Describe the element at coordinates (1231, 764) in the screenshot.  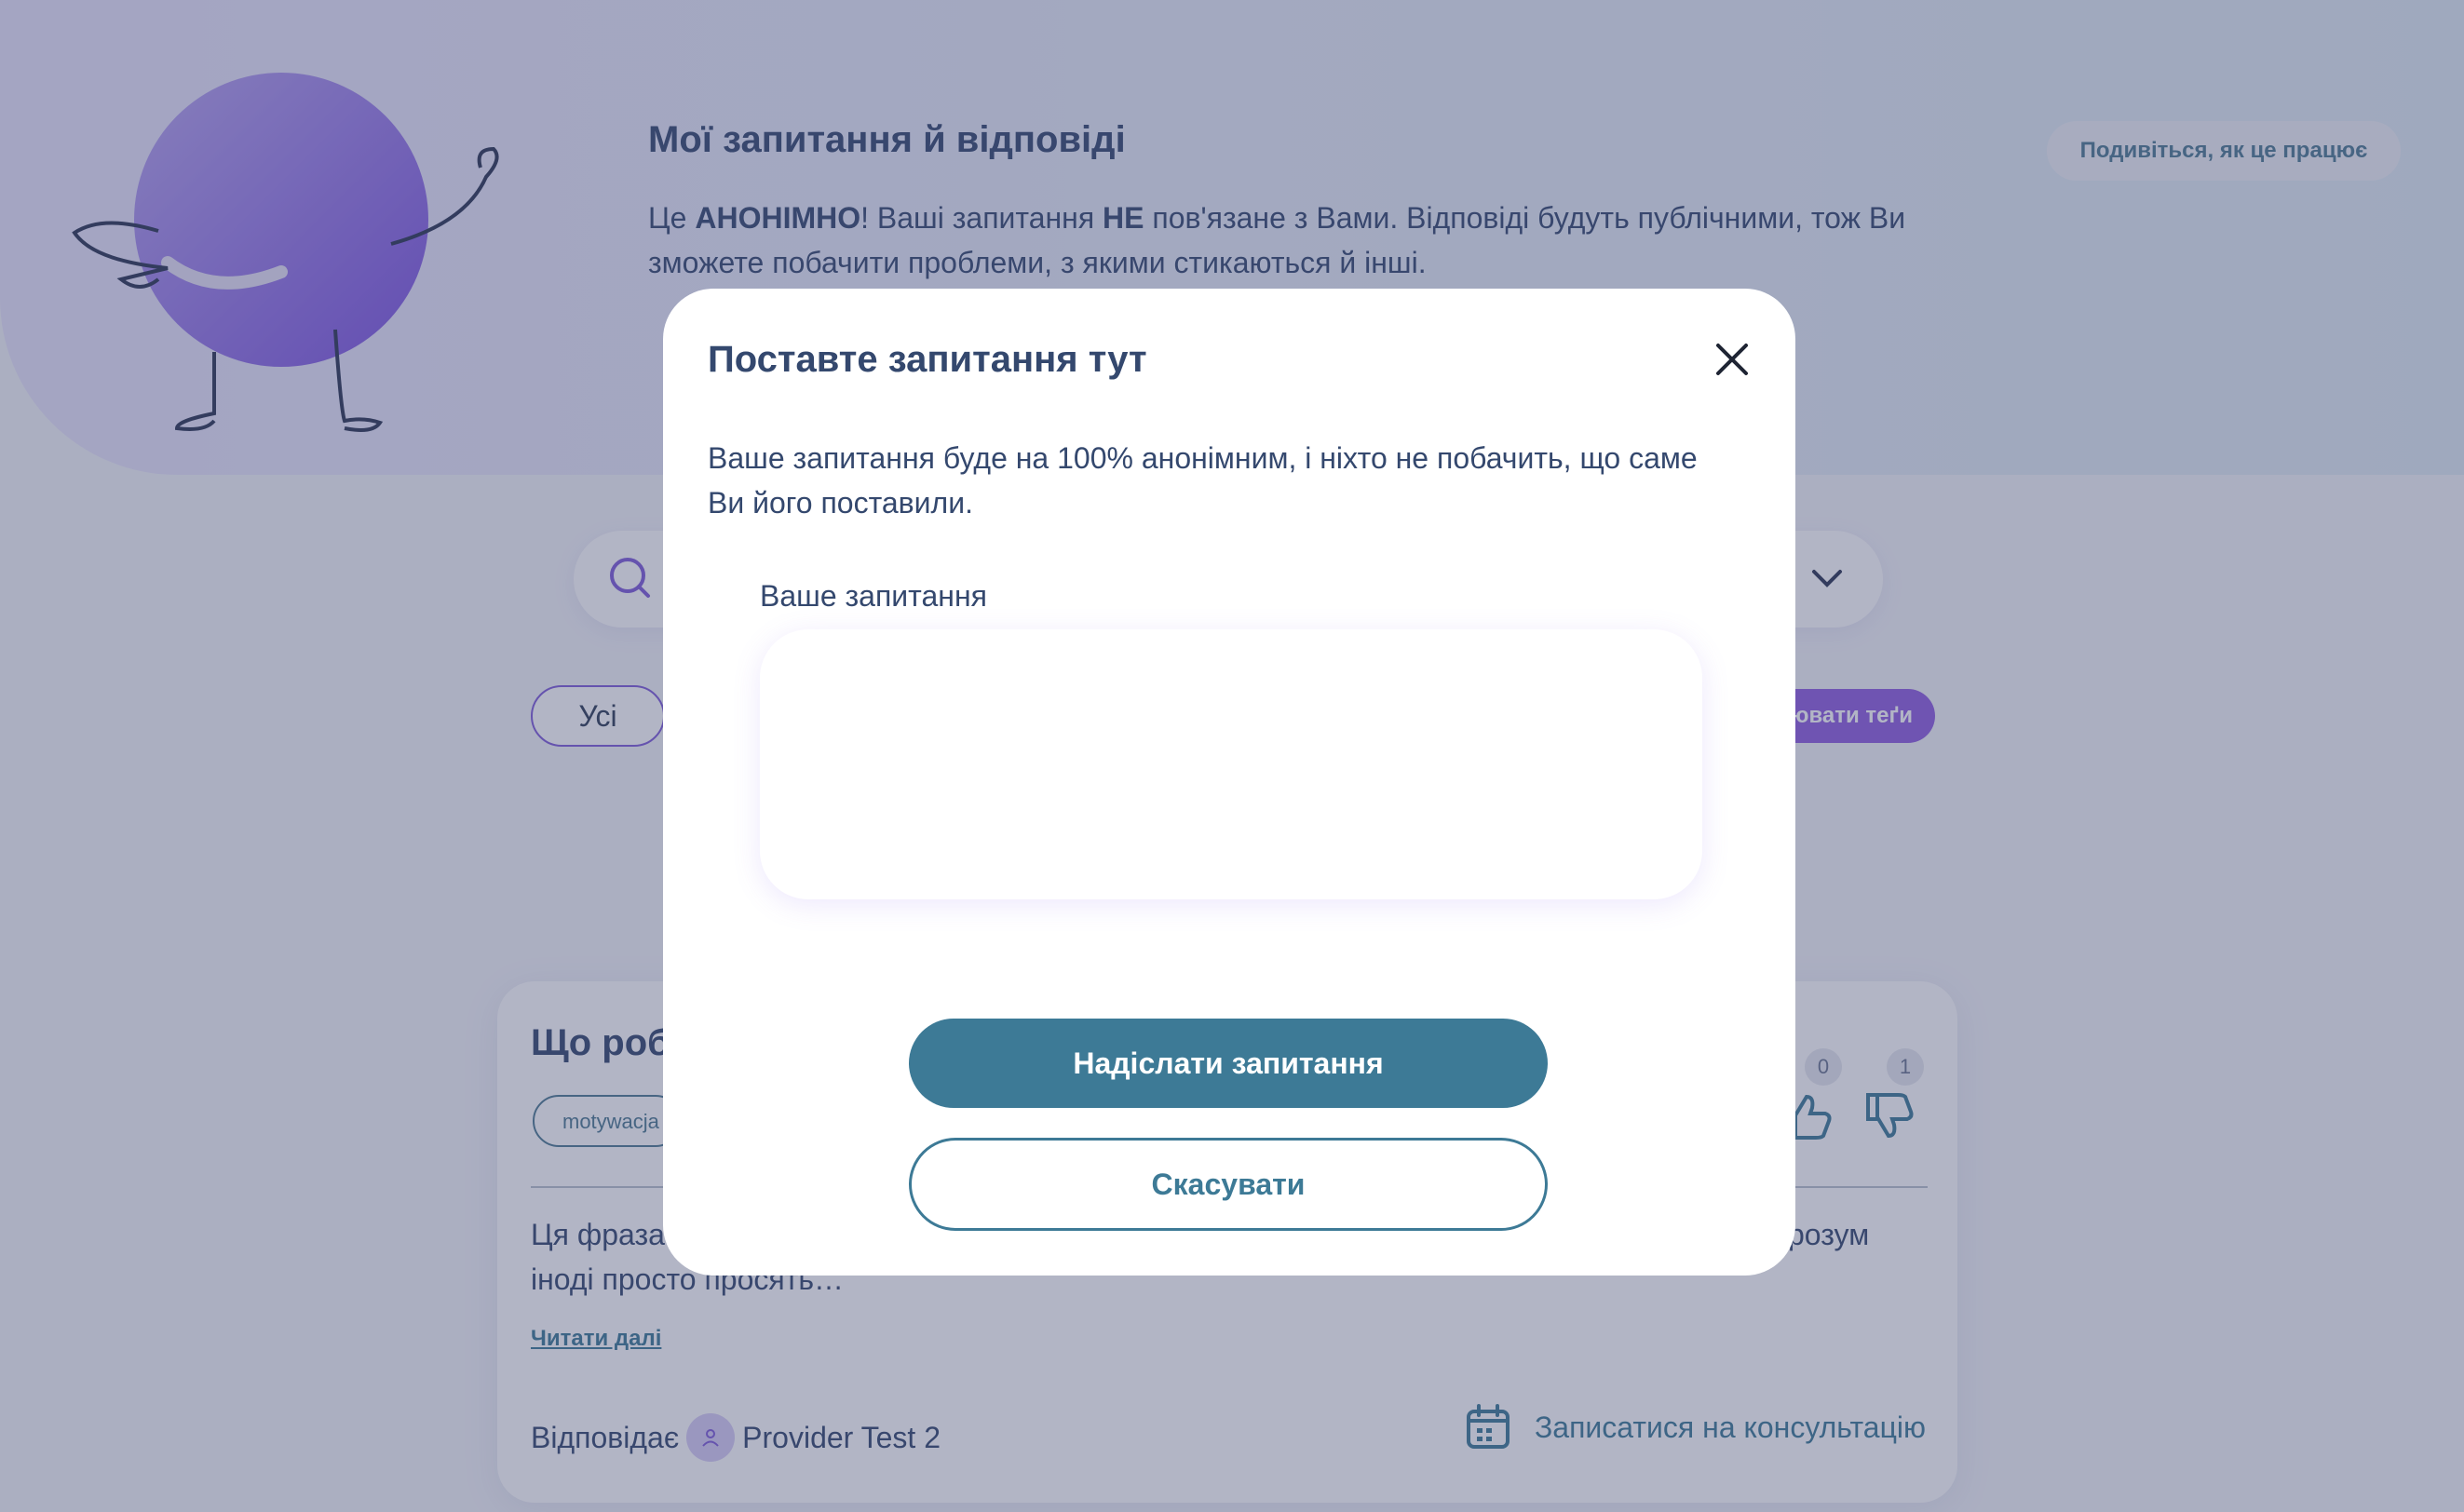
I see `question-input` at that location.